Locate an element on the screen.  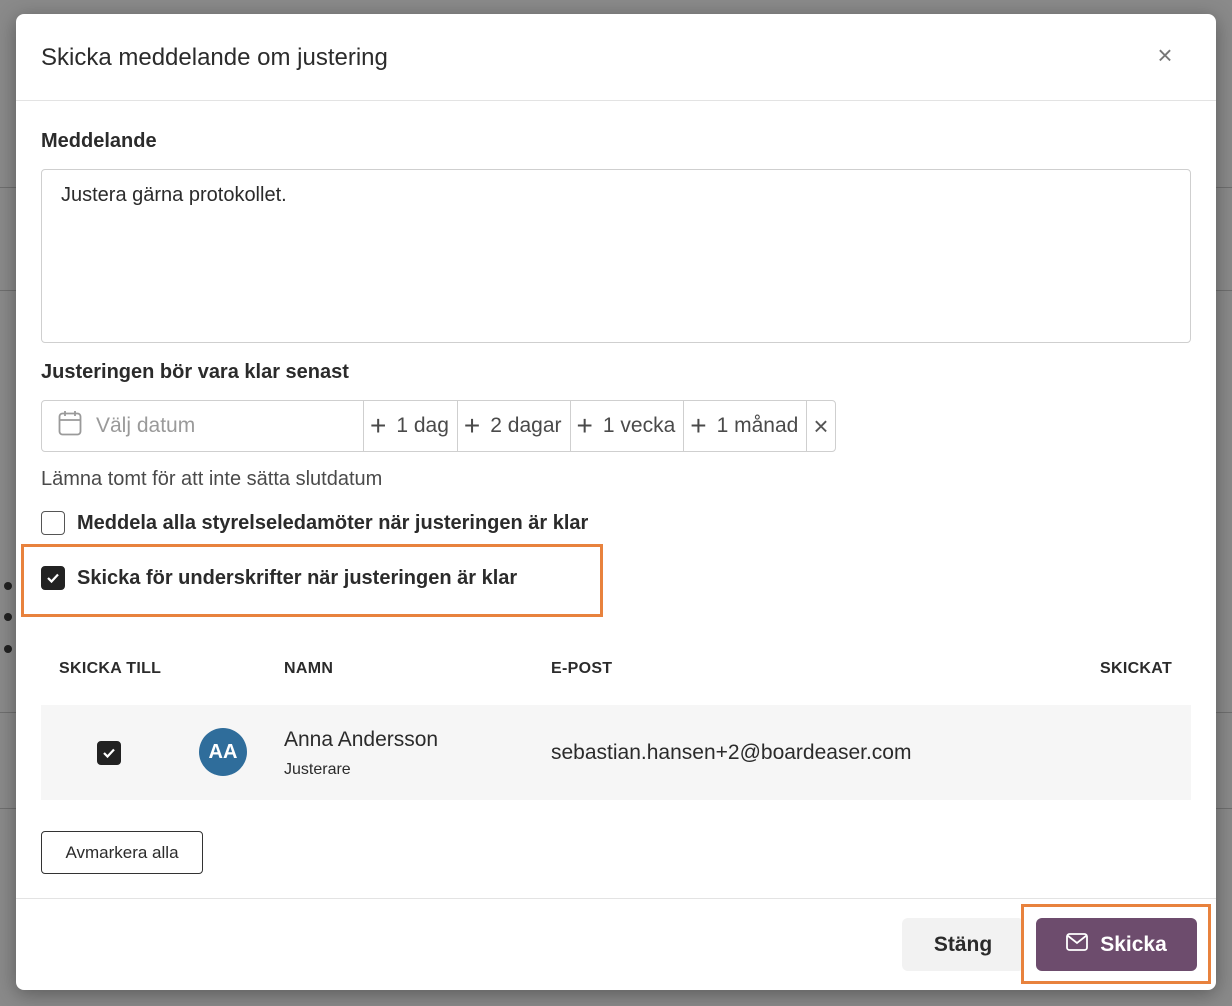
clear-date-button: × is located at coordinates (820, 426).